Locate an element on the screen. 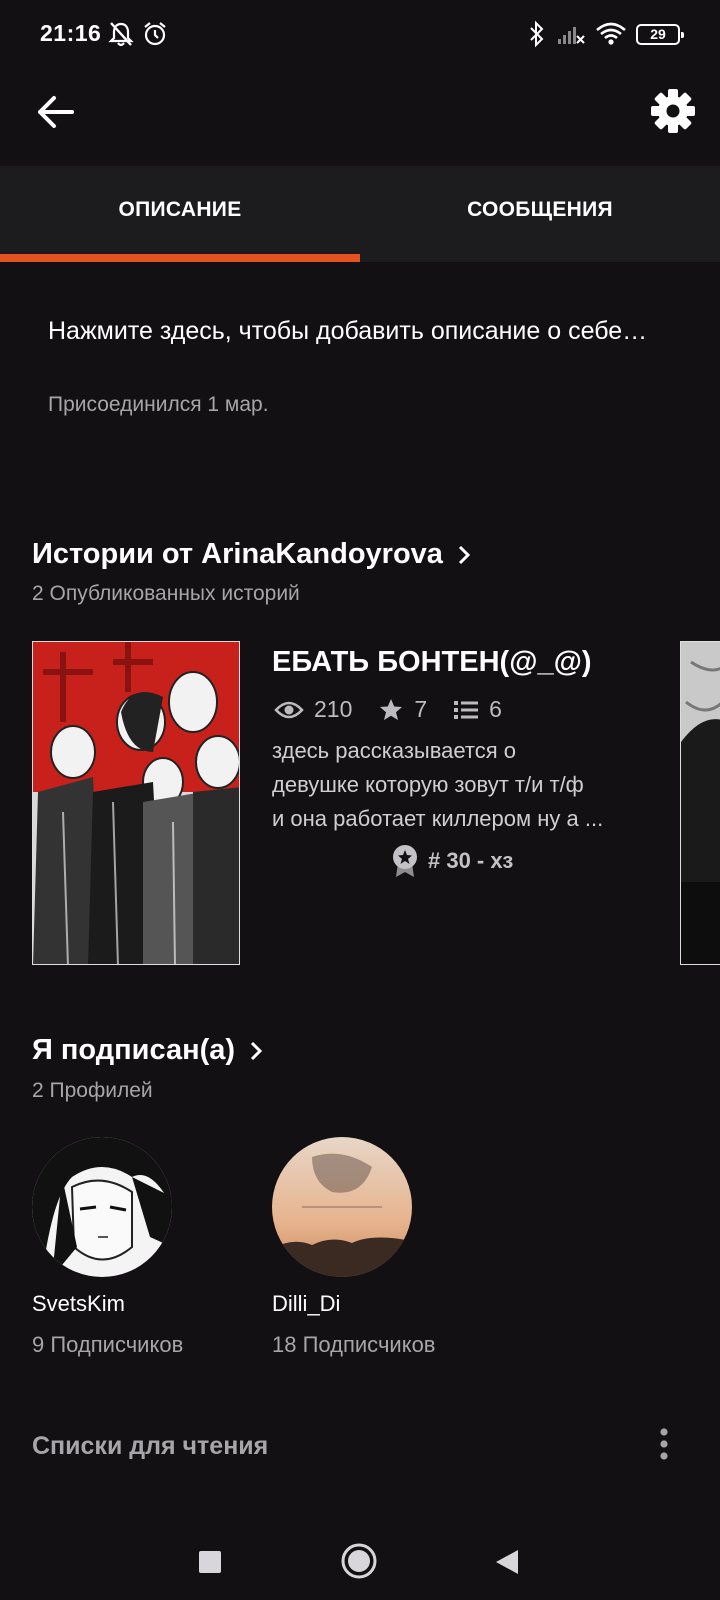  story-description-line: здесь рассказывается о is located at coordinates (394, 750).